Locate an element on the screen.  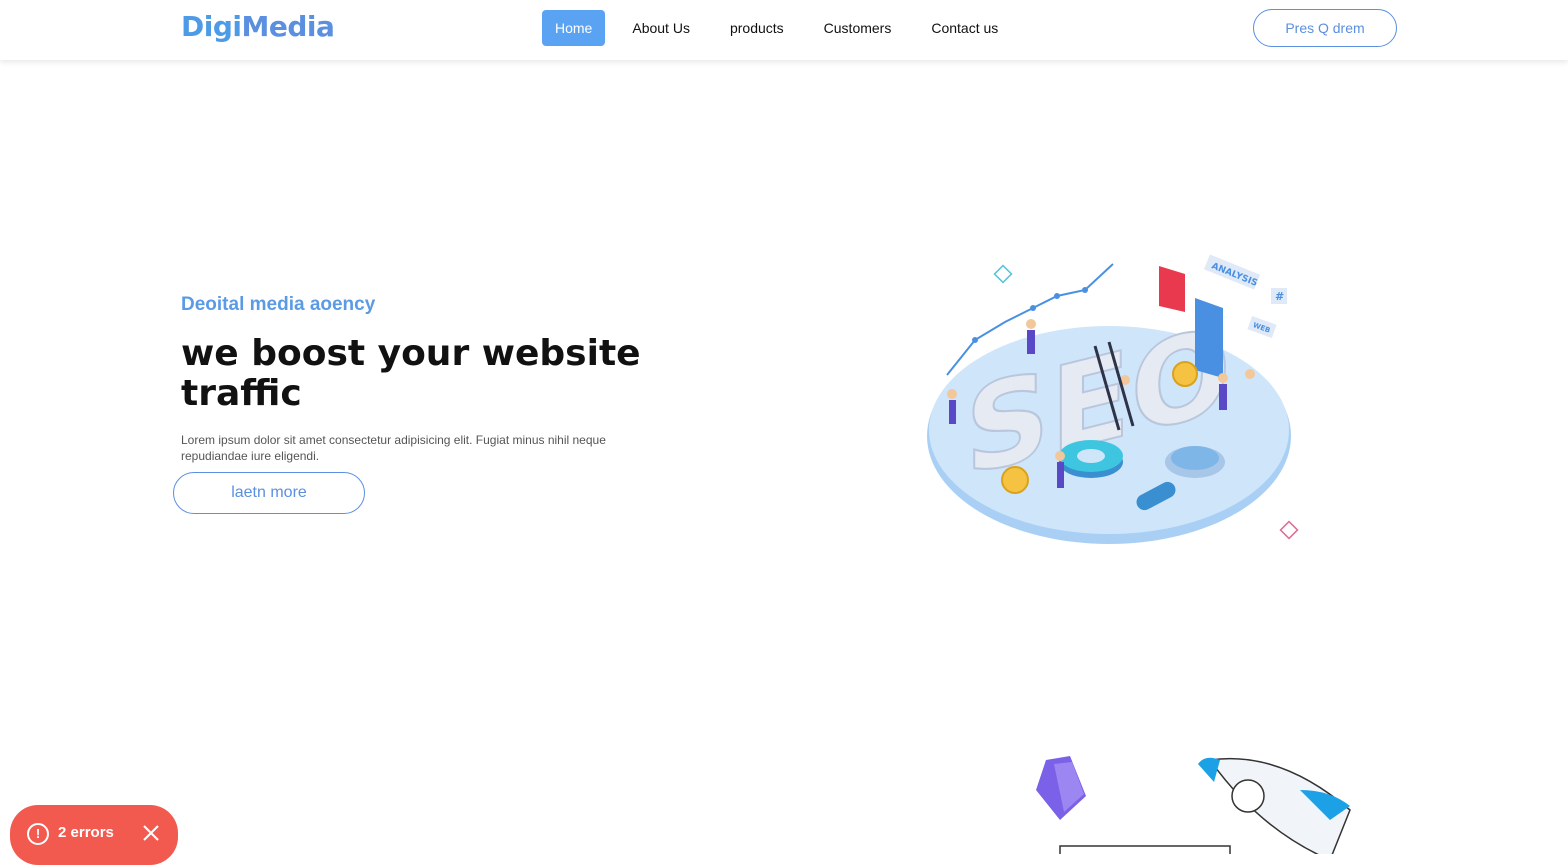
nav-item-contact-us: Contact us is located at coordinates (964, 28).